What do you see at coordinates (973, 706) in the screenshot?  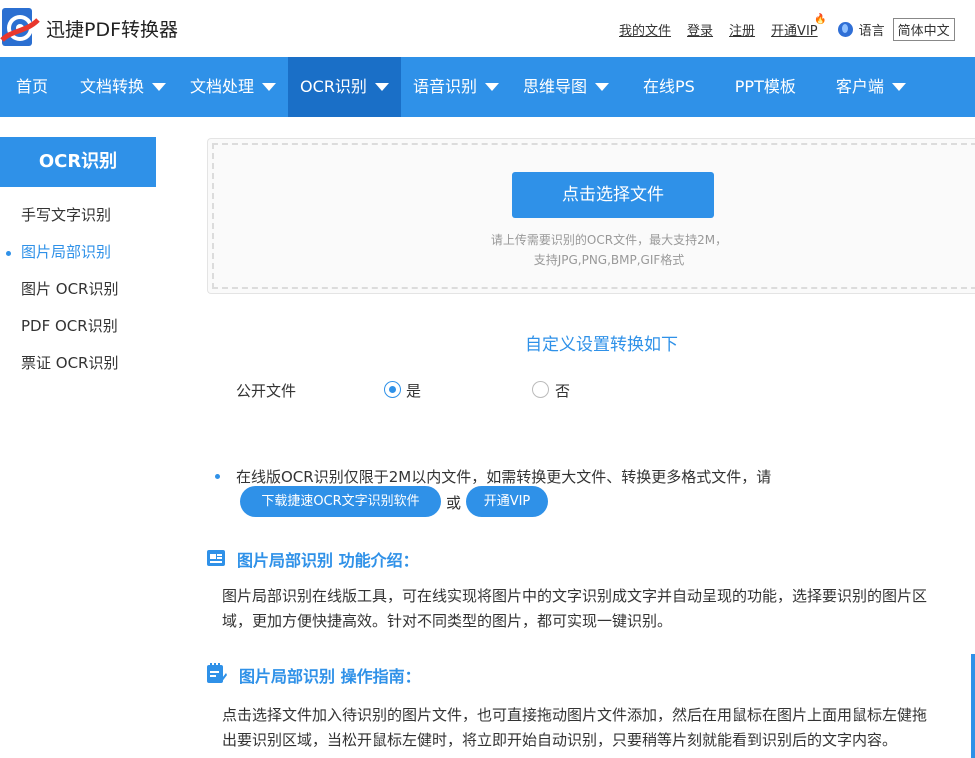 I see `page-scrollbar` at bounding box center [973, 706].